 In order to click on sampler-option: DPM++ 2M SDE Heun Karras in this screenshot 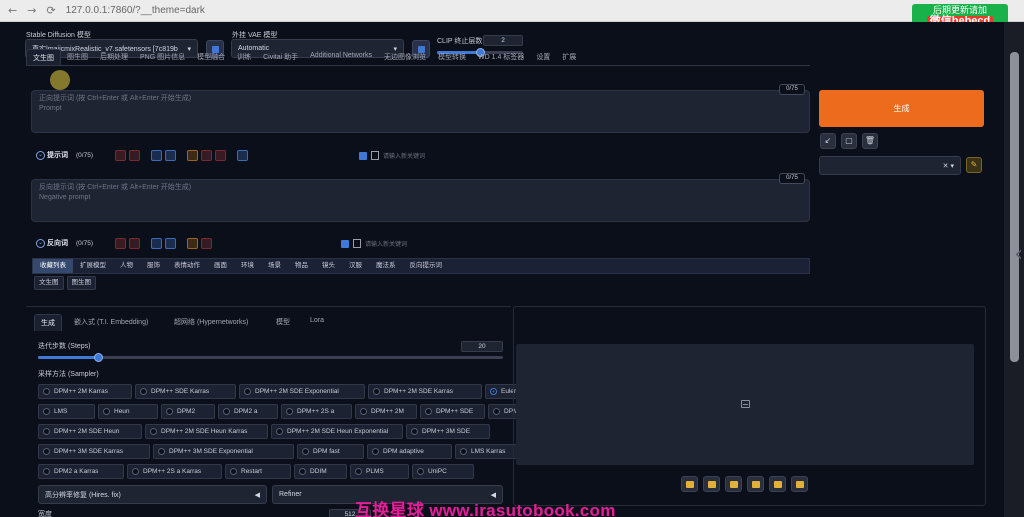, I will do `click(206, 431)`.